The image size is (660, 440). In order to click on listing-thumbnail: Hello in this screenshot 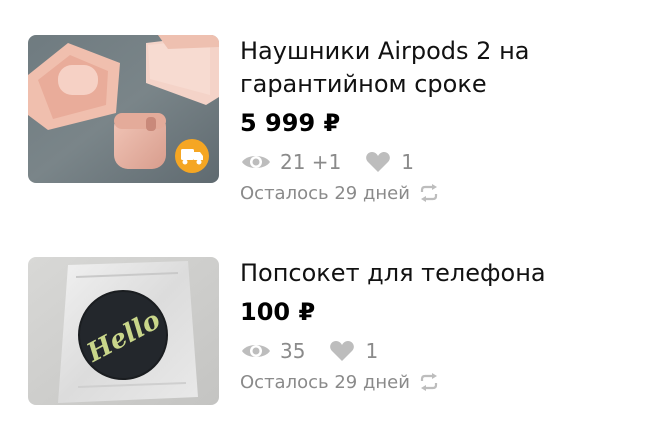, I will do `click(123, 331)`.